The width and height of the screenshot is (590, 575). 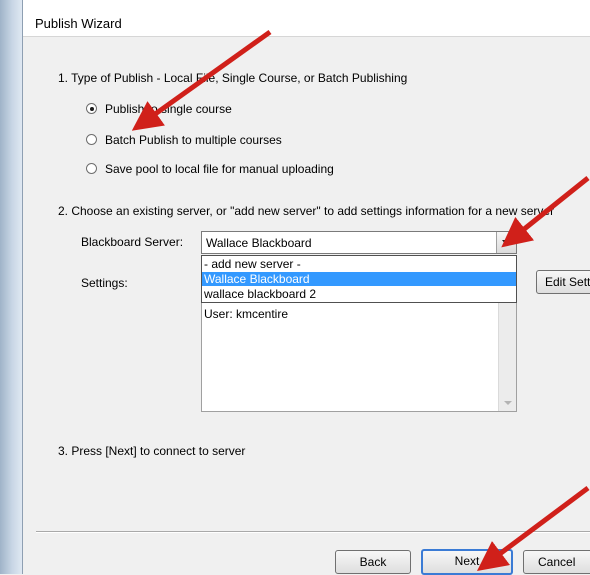 What do you see at coordinates (246, 314) in the screenshot?
I see `settings-user-text: User: kmcentire` at bounding box center [246, 314].